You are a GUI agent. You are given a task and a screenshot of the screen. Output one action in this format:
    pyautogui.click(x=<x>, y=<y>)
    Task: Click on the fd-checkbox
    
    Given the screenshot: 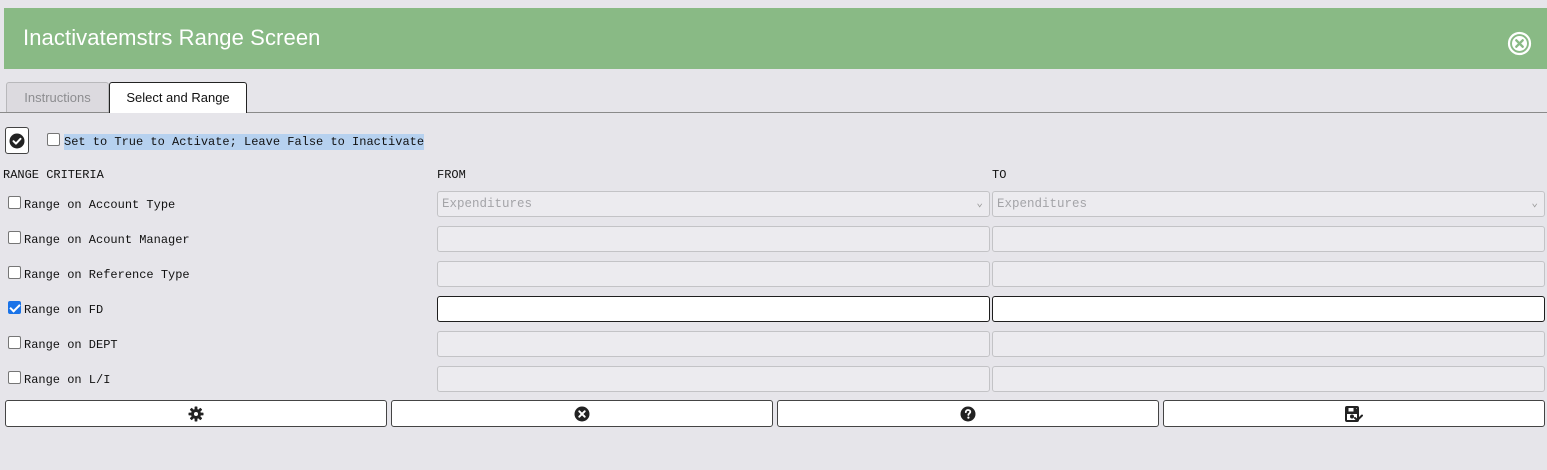 What is the action you would take?
    pyautogui.click(x=14, y=307)
    